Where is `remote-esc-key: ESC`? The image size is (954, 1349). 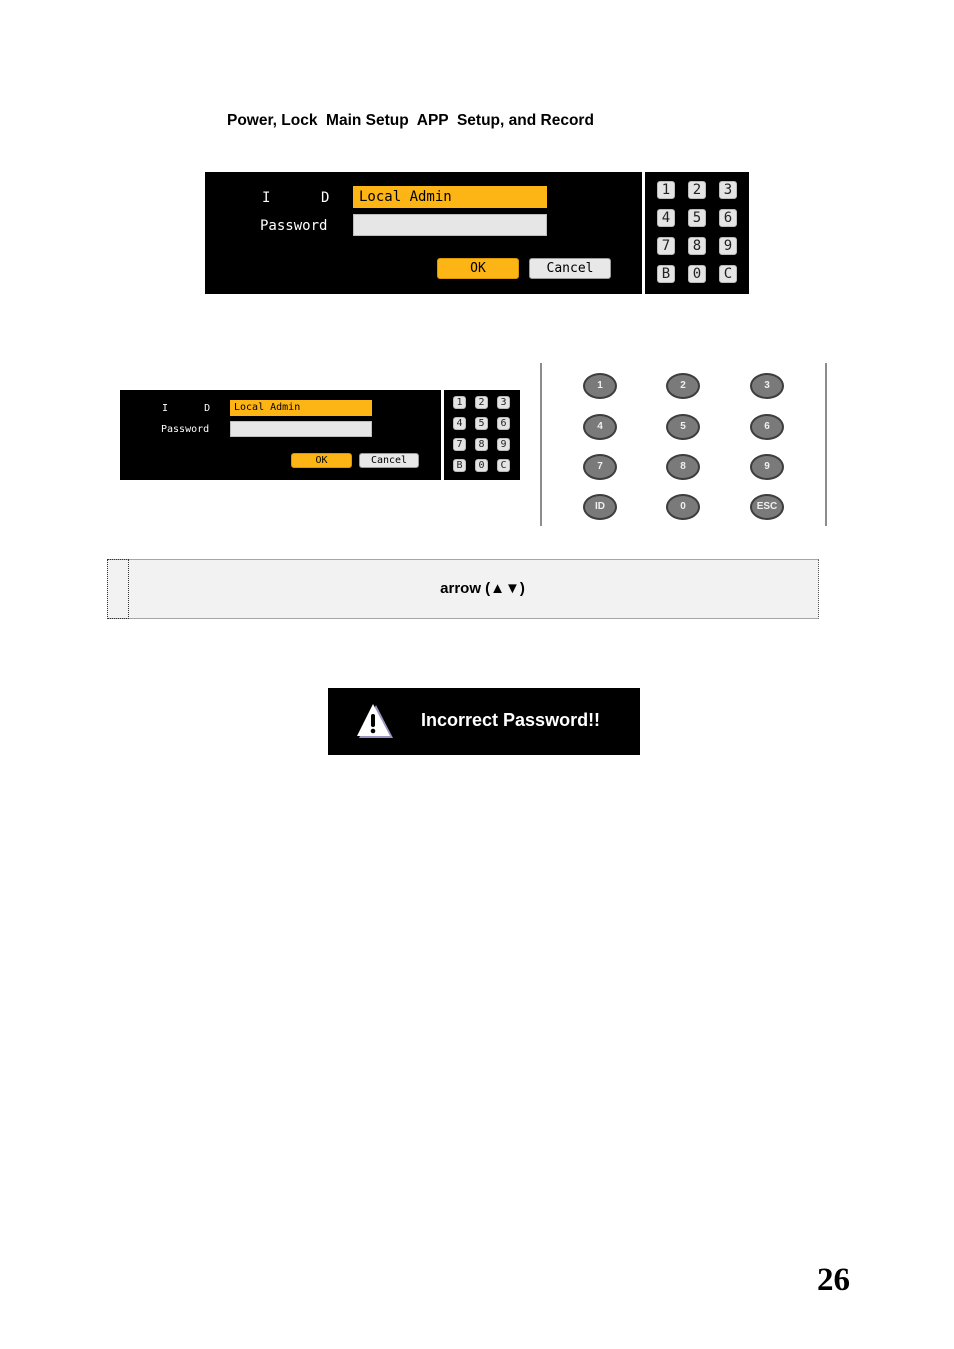
remote-esc-key: ESC is located at coordinates (767, 507).